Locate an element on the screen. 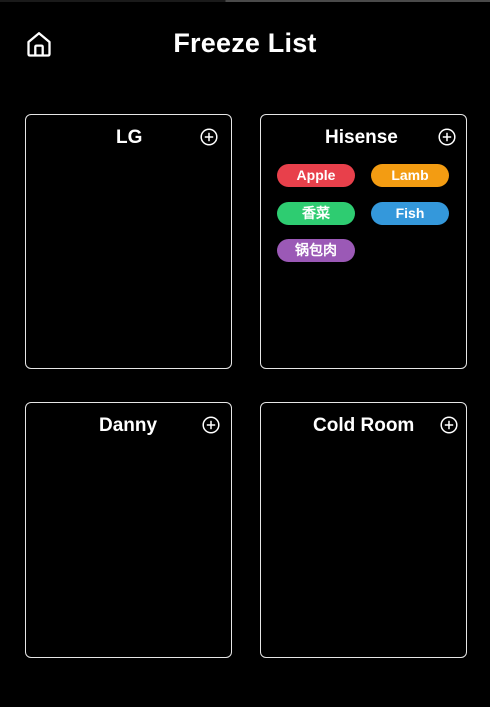  freezer-title: Cold Room is located at coordinates (364, 425).